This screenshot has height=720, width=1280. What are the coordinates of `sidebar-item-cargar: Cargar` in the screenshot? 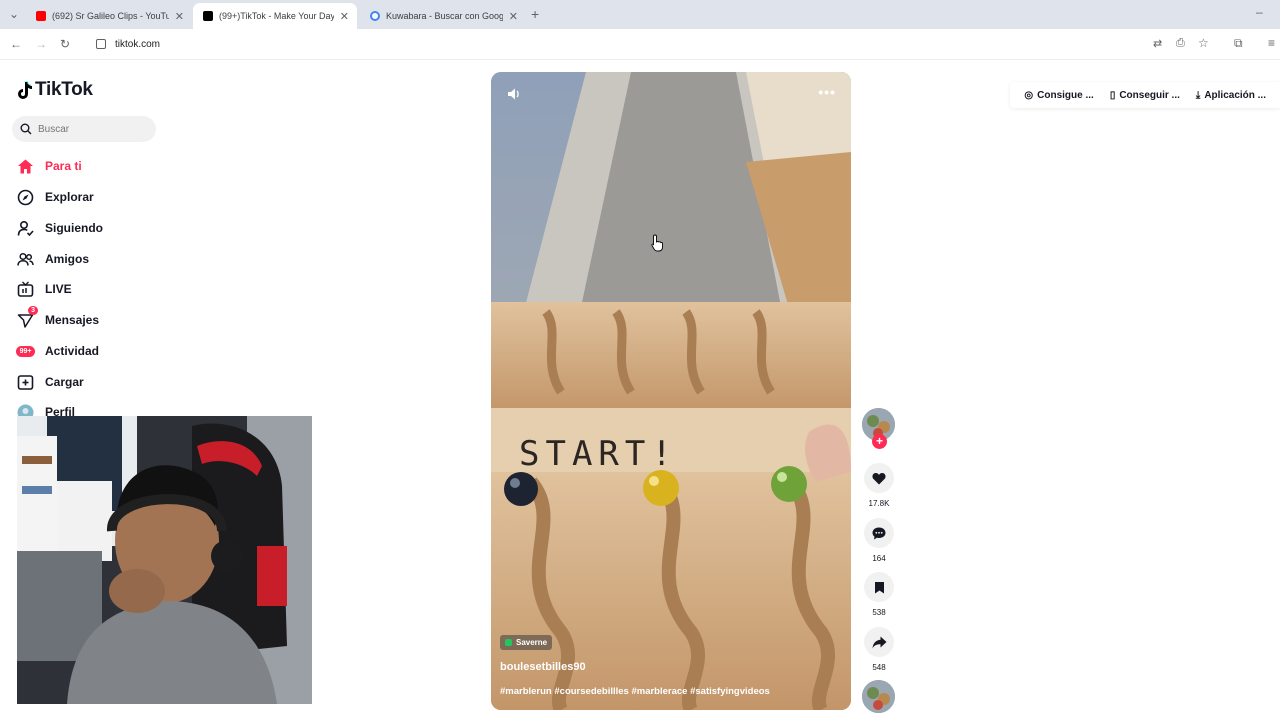 It's located at (50, 382).